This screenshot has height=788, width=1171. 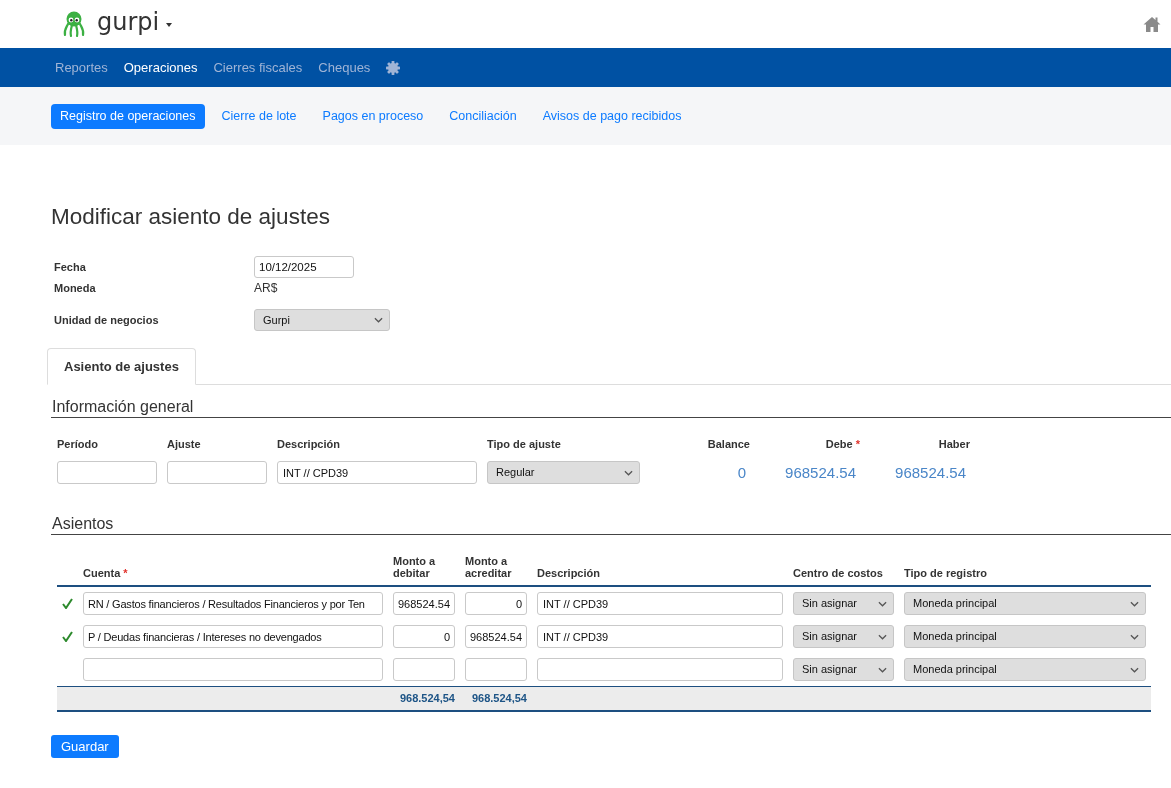 What do you see at coordinates (842, 444) in the screenshot?
I see `field-label: Debe *` at bounding box center [842, 444].